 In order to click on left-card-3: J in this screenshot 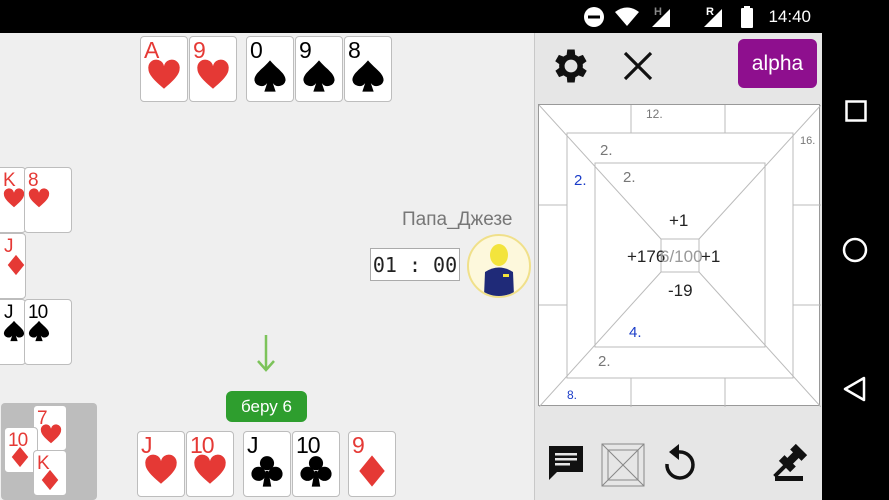, I will do `click(13, 266)`.